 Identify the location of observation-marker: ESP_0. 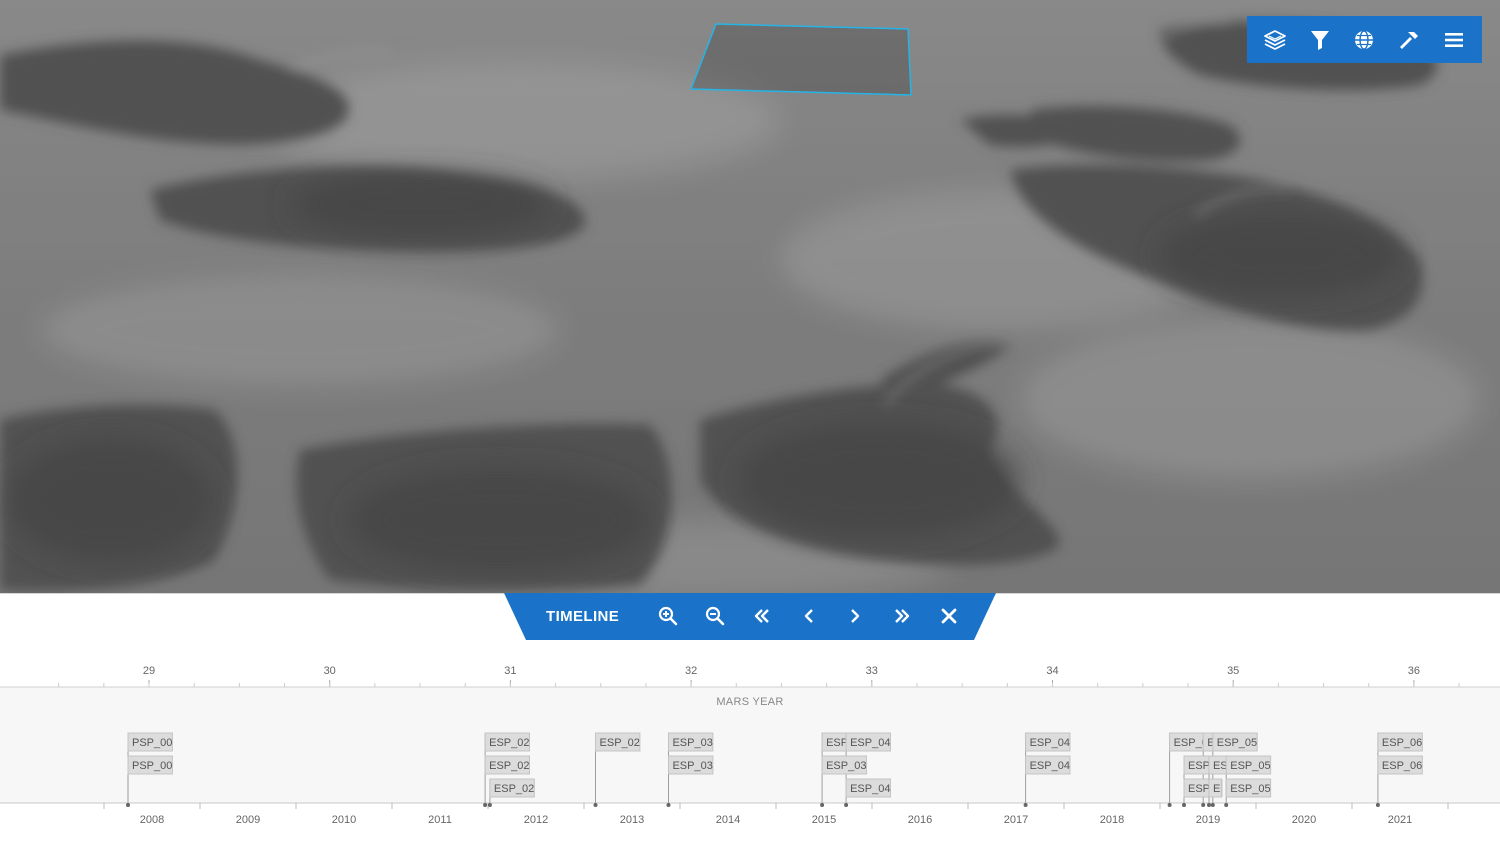
(1189, 742).